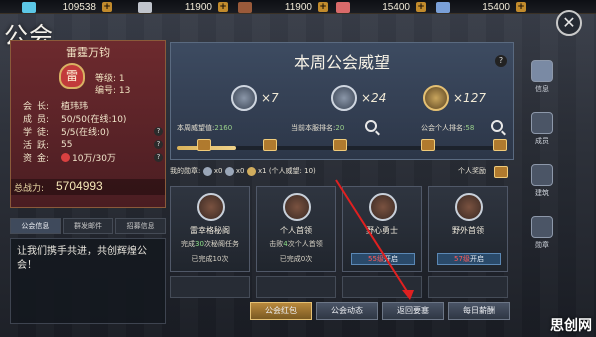 The width and height of the screenshot is (596, 337). What do you see at coordinates (318, 128) in the screenshot?
I see `server-rank: 当前本服排名:20` at bounding box center [318, 128].